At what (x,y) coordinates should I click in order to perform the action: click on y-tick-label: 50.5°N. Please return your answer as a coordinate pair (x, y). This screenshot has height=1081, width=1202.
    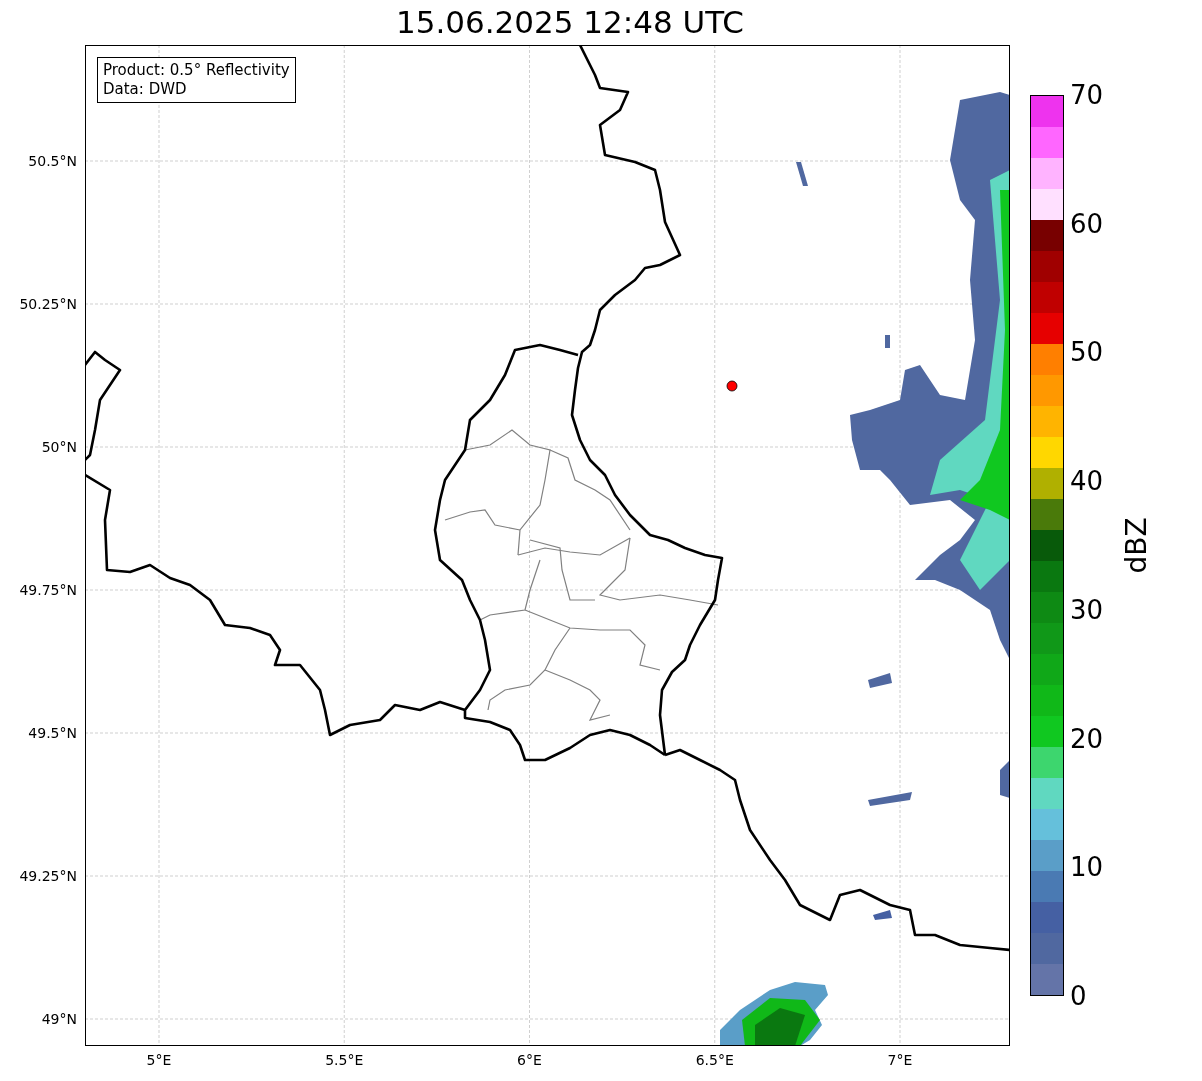
    Looking at the image, I should click on (52, 161).